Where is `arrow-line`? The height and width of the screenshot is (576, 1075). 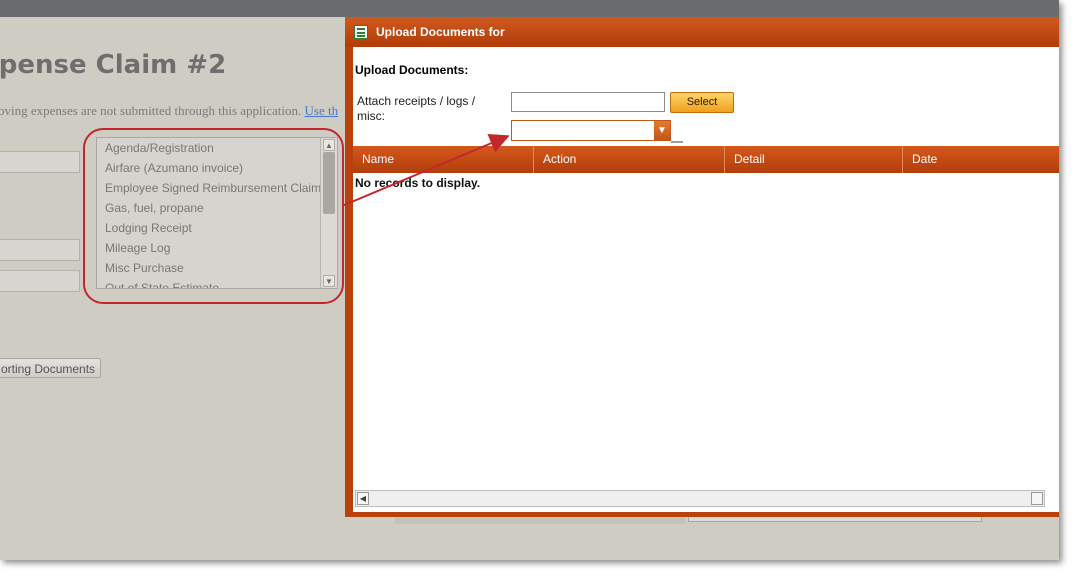 arrow-line is located at coordinates (425, 170).